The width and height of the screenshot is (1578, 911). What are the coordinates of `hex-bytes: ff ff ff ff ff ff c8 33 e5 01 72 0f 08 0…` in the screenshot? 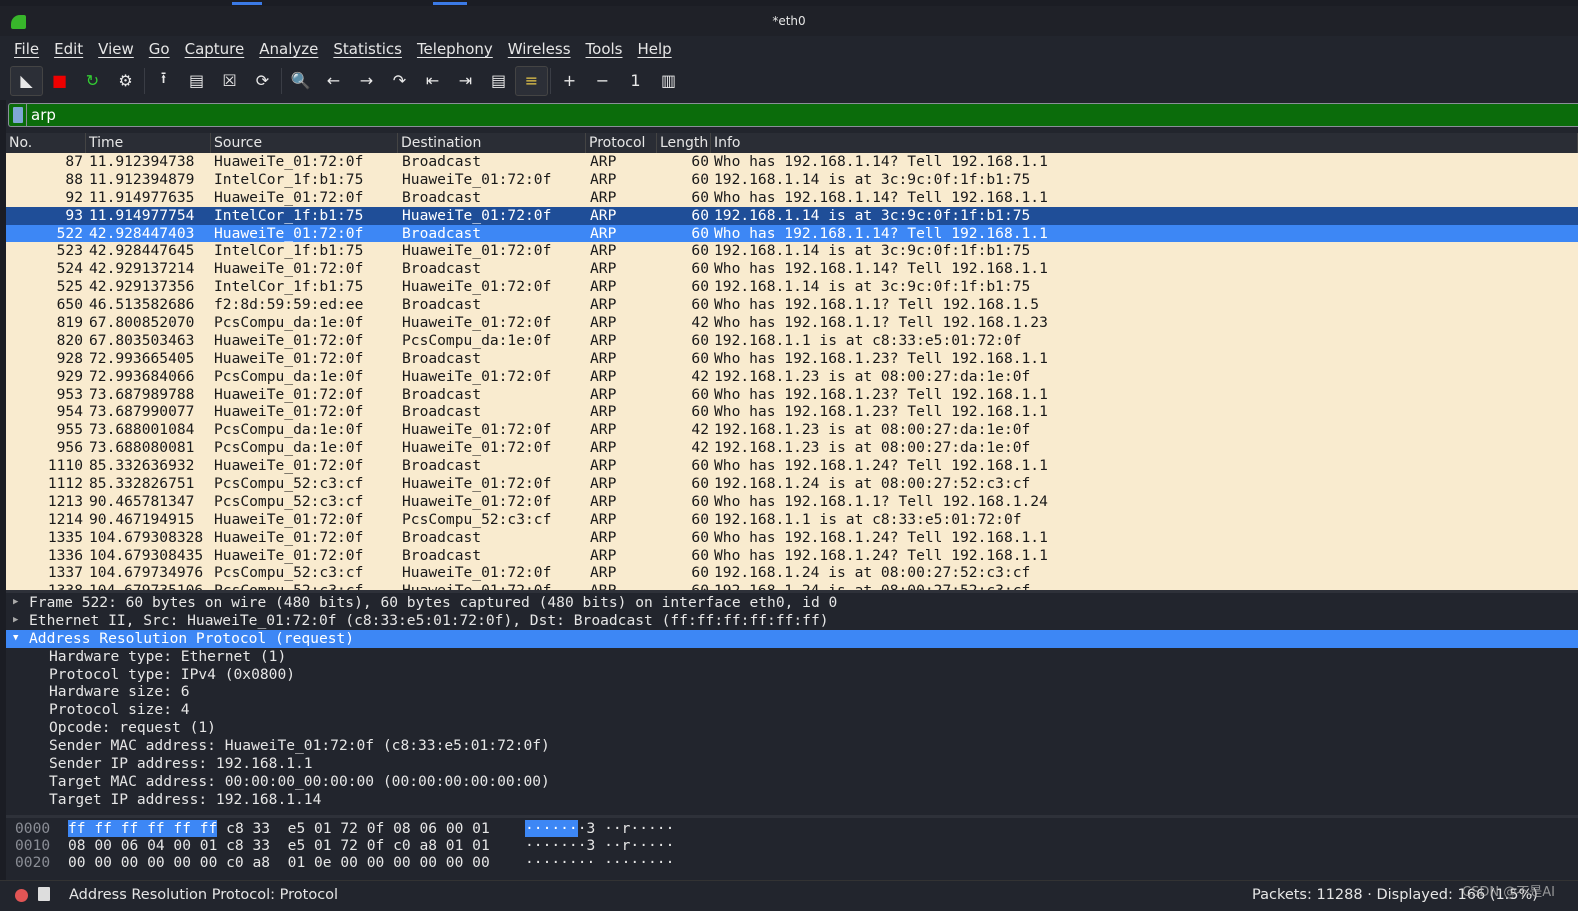 It's located at (279, 828).